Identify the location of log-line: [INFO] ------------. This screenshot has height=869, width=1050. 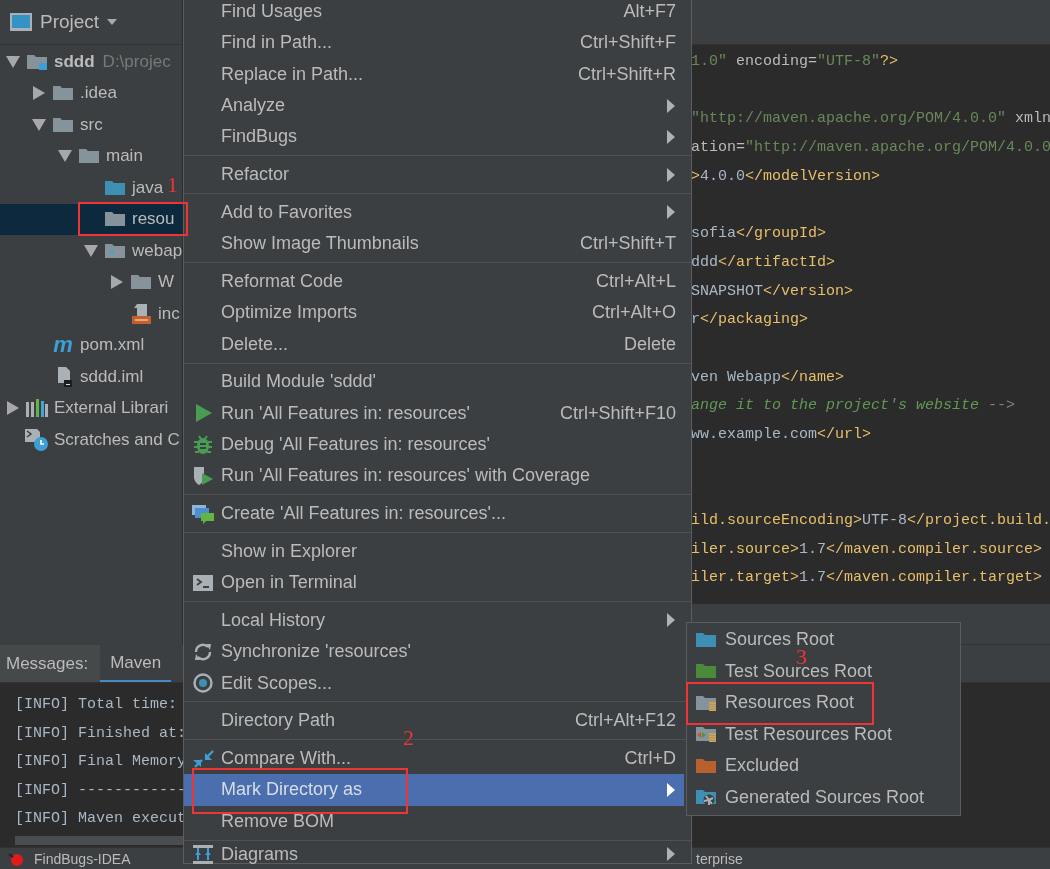
(101, 790).